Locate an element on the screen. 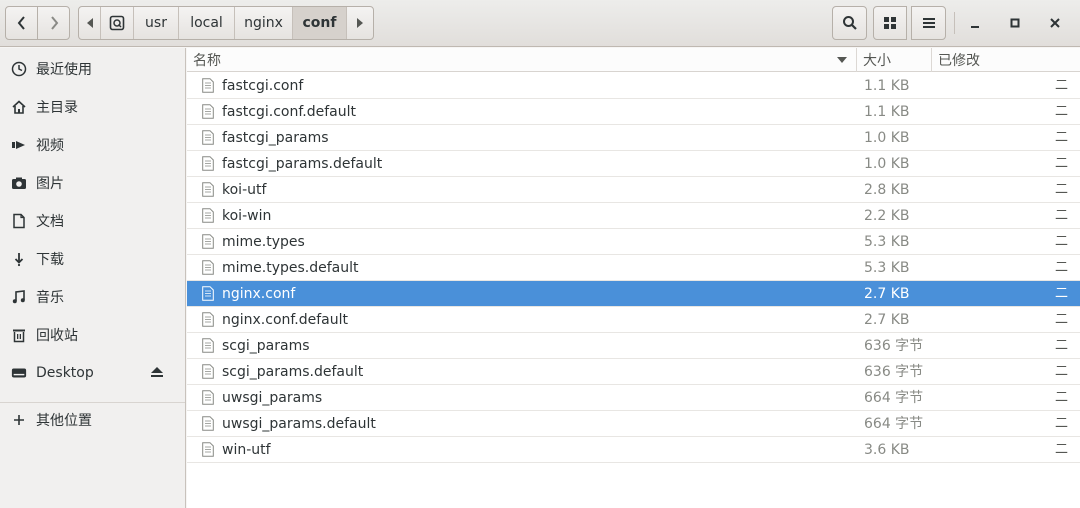 This screenshot has height=508, width=1080. sidebar-item-label: 视频 is located at coordinates (50, 146).